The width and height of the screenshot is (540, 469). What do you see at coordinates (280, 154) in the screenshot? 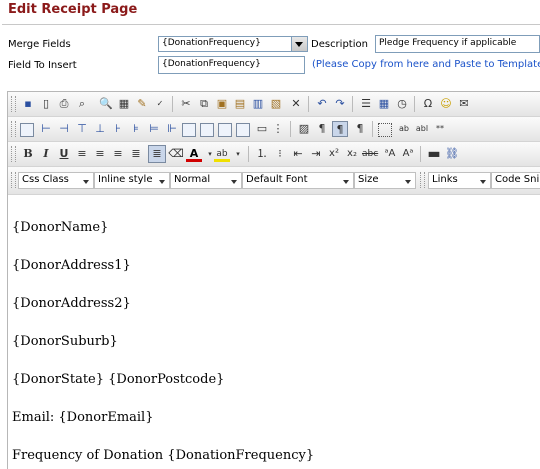
I see `unordered-list-icon: ⁝` at bounding box center [280, 154].